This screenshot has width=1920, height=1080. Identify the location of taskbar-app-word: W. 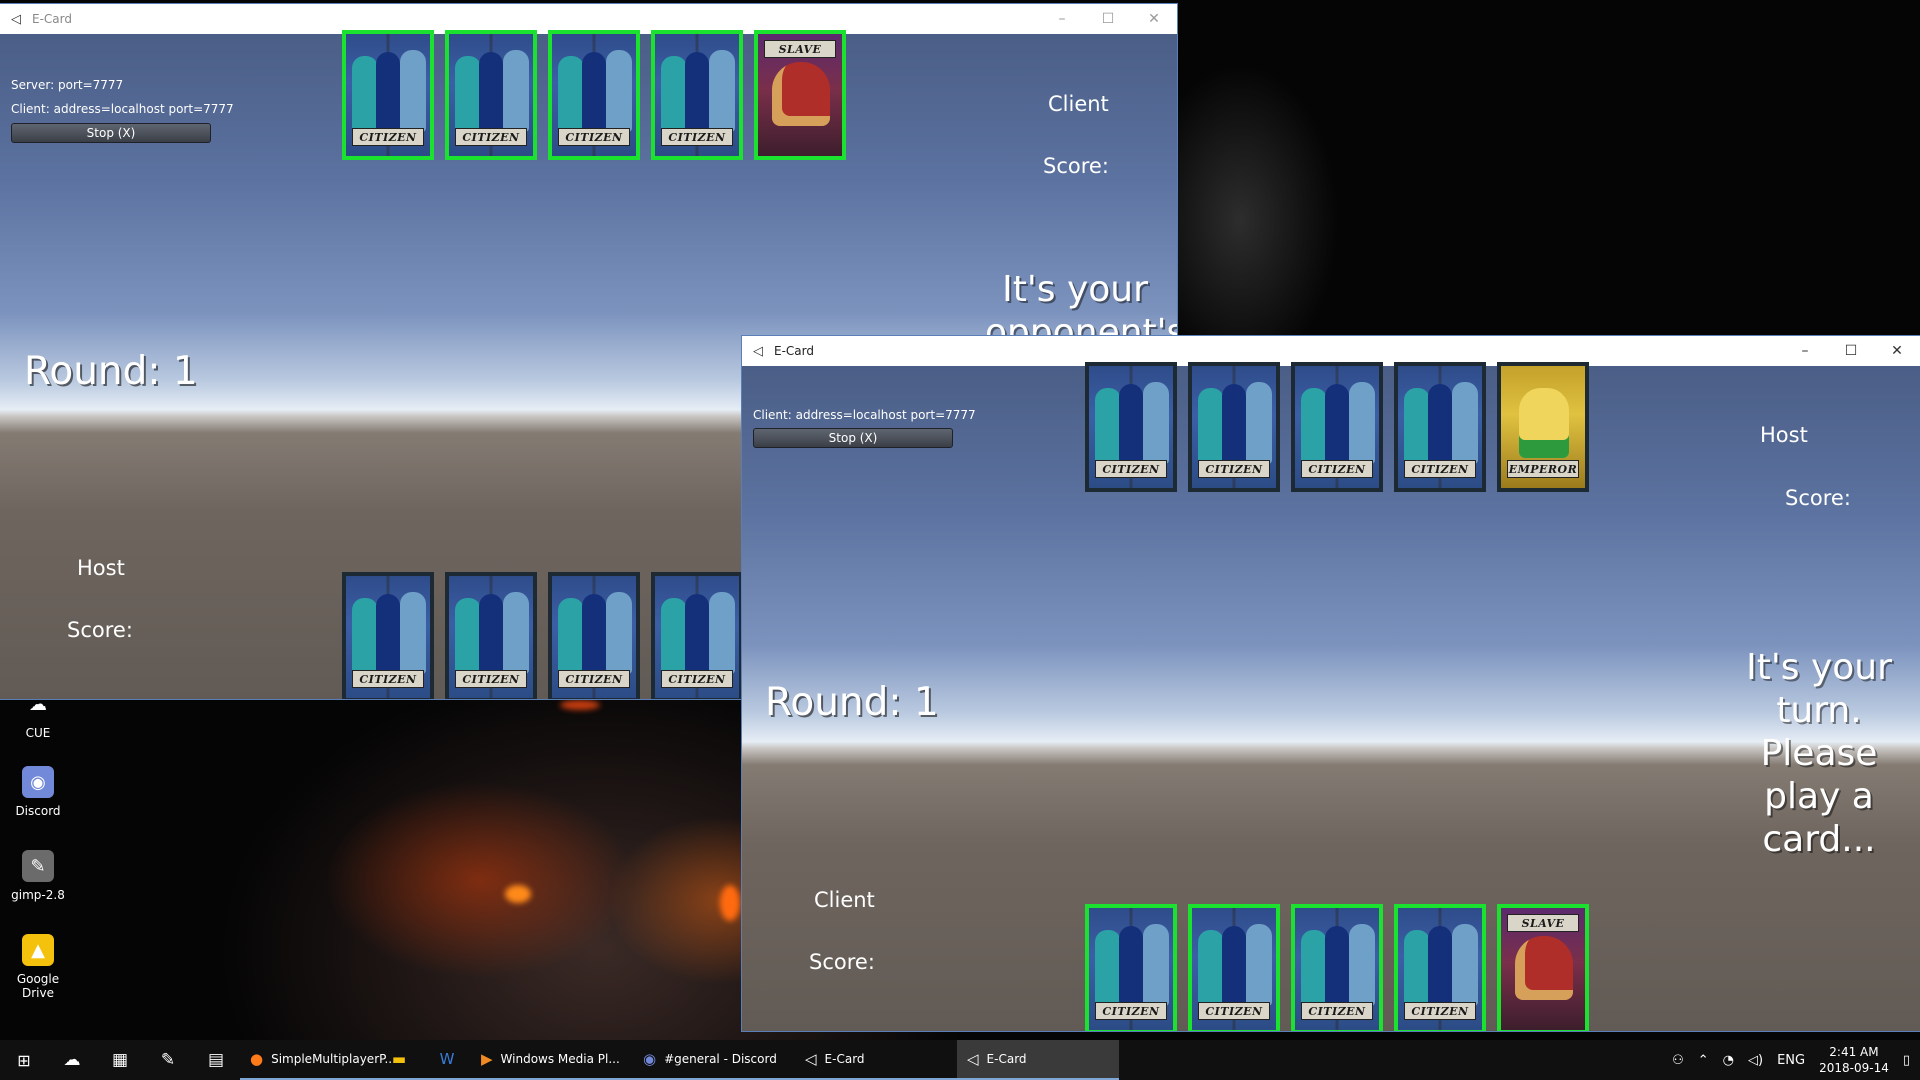
(447, 1060).